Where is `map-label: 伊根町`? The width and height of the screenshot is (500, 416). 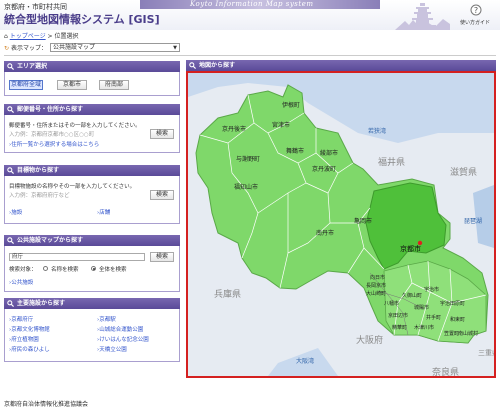
map-label: 伊根町 is located at coordinates (291, 105).